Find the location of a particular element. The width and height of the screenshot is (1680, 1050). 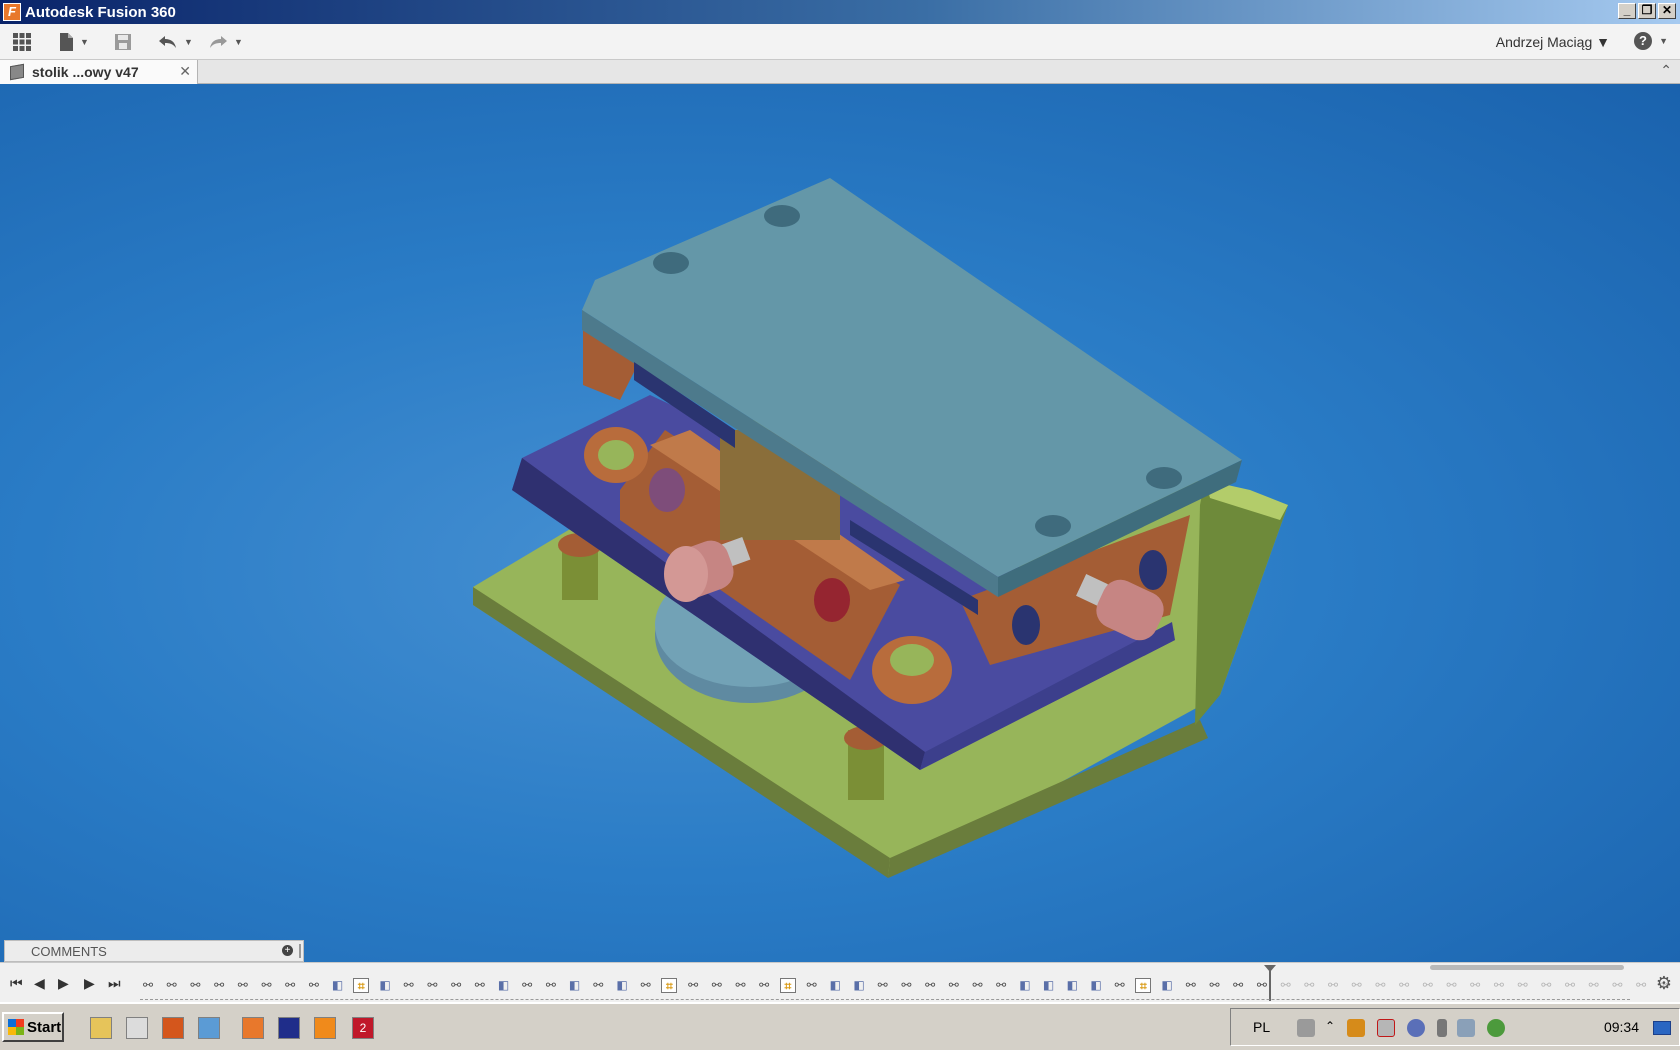

go-to-start-icon: ⏮ is located at coordinates (16, 983).